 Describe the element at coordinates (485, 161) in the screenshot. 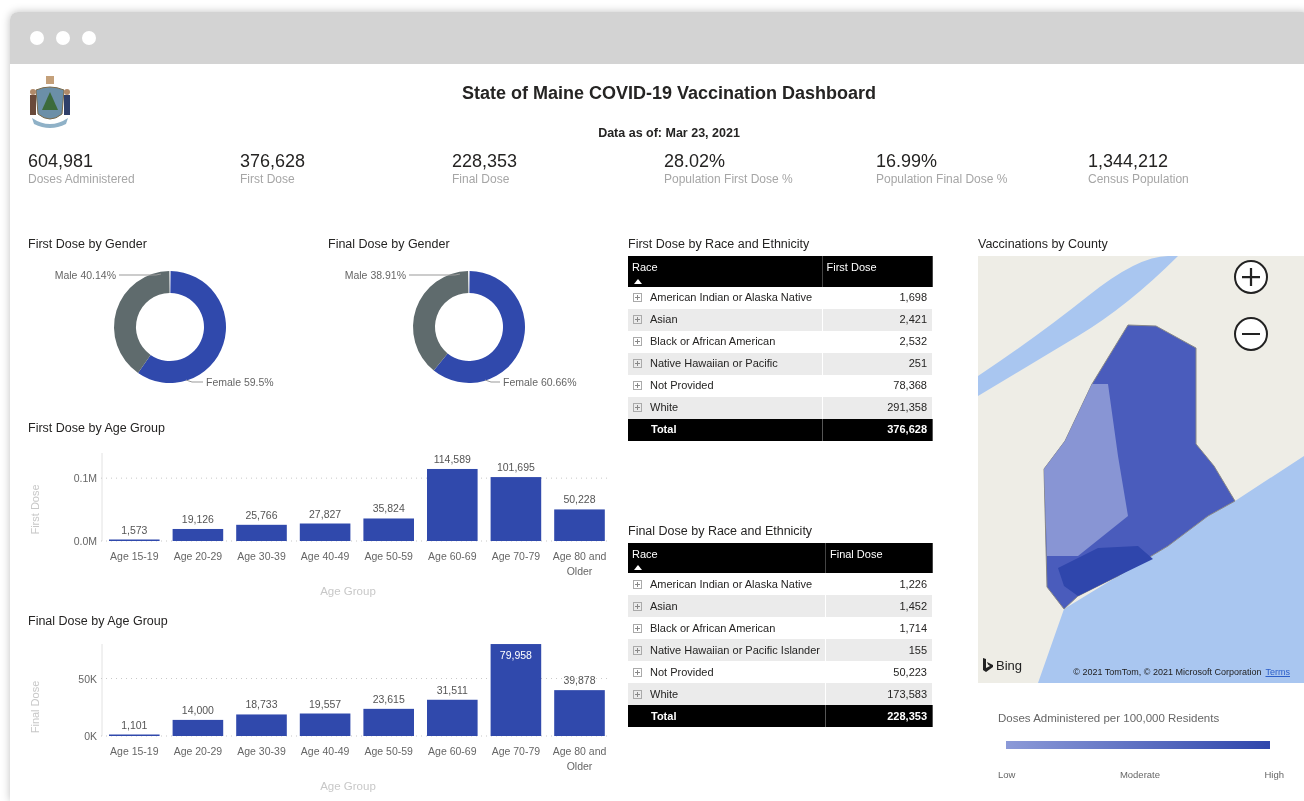

I see `kpi-value: 228,353` at that location.